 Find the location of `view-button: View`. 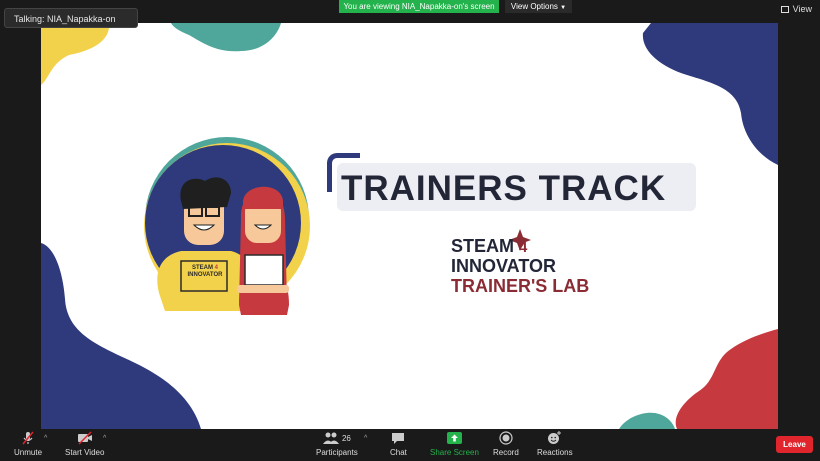

view-button: View is located at coordinates (796, 9).